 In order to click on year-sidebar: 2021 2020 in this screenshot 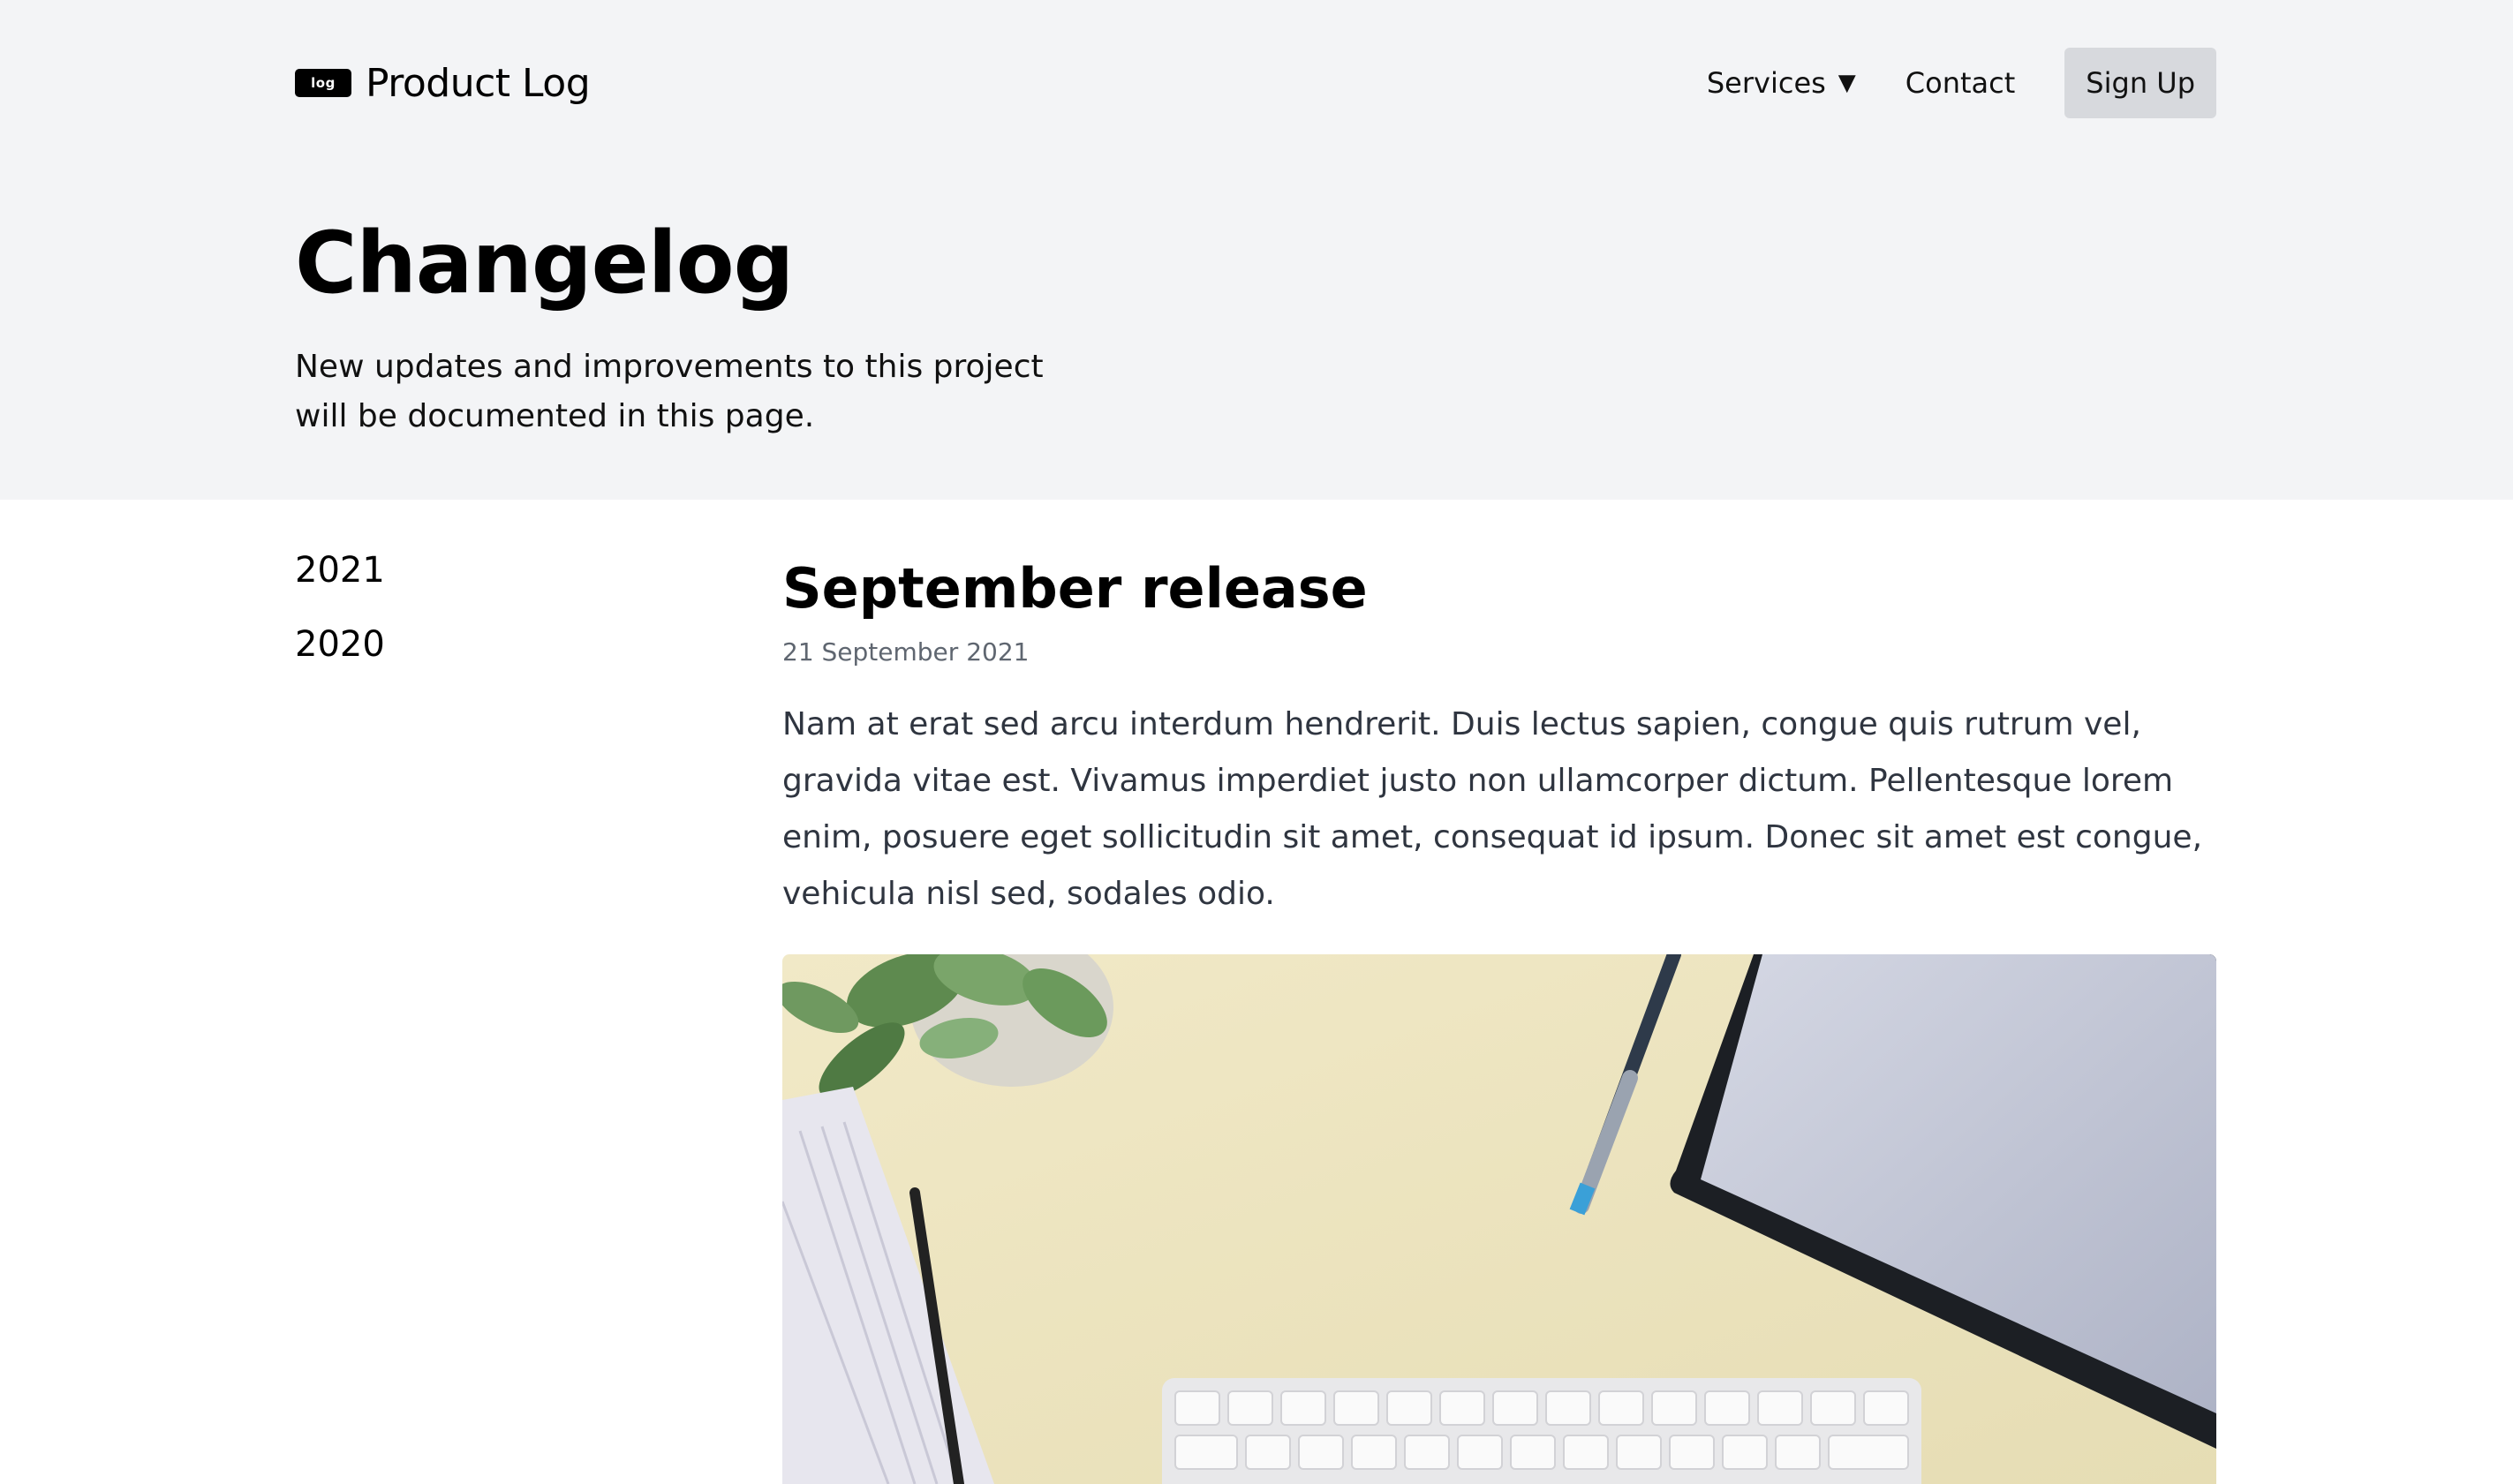, I will do `click(340, 627)`.